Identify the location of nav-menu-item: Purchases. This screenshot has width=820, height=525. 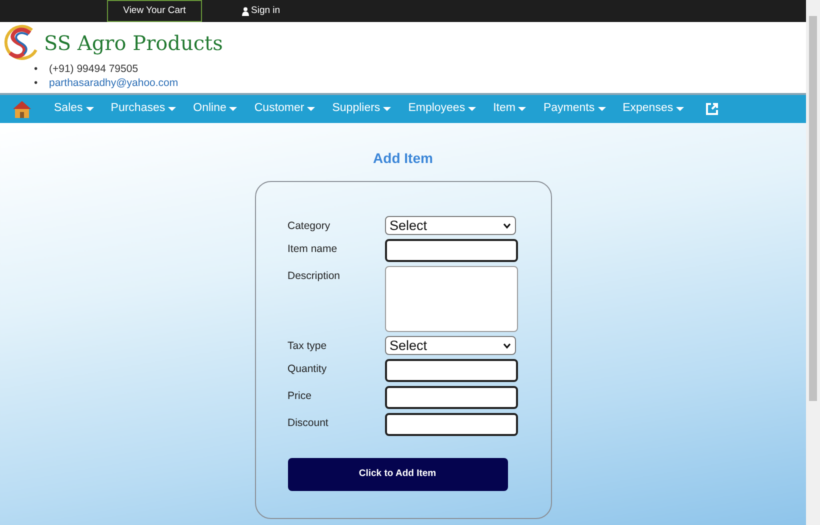
(143, 109).